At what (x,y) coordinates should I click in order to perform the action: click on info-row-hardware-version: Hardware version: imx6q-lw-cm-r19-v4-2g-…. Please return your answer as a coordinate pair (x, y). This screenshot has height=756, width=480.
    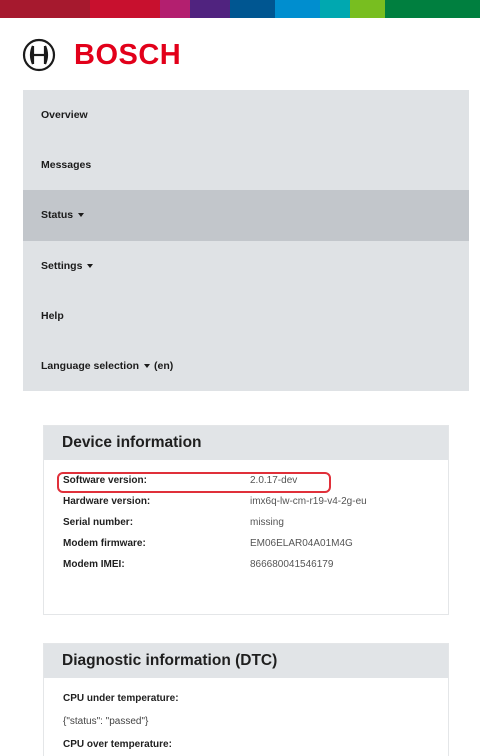
    Looking at the image, I should click on (246, 501).